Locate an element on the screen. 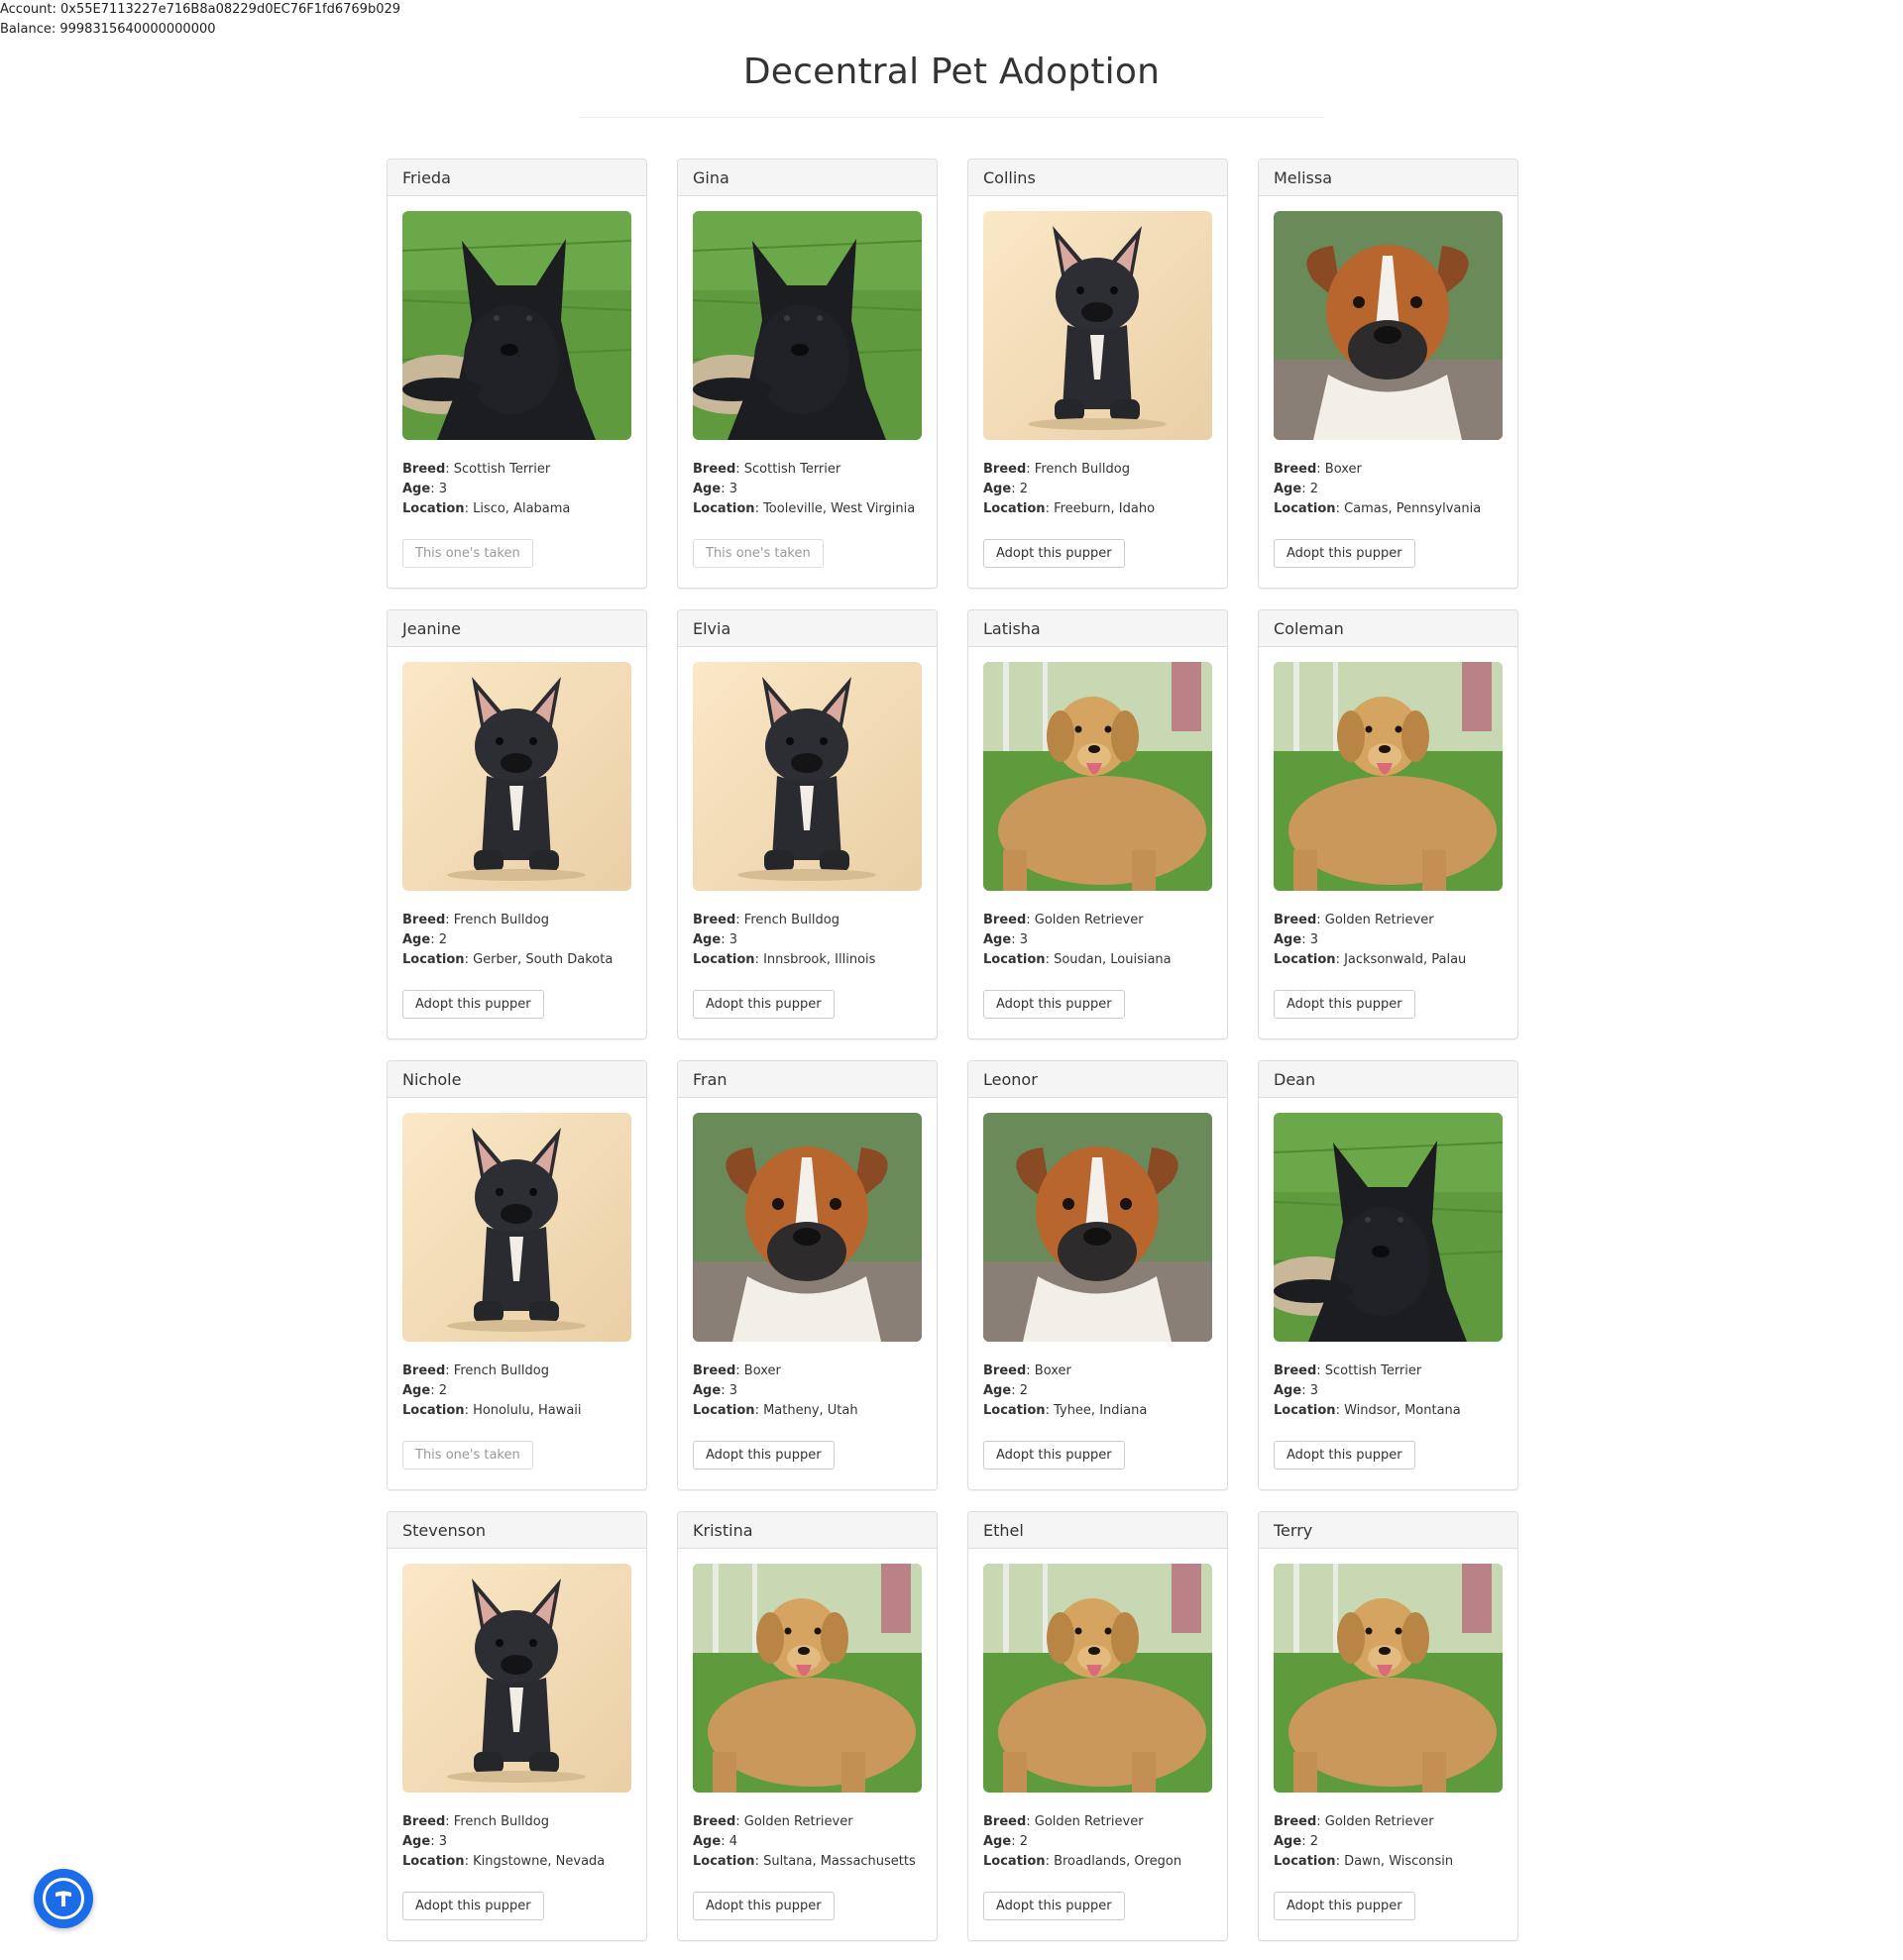 The image size is (1903, 1960). pet-location-row: Location: Sultana, Massachusetts is located at coordinates (804, 1861).